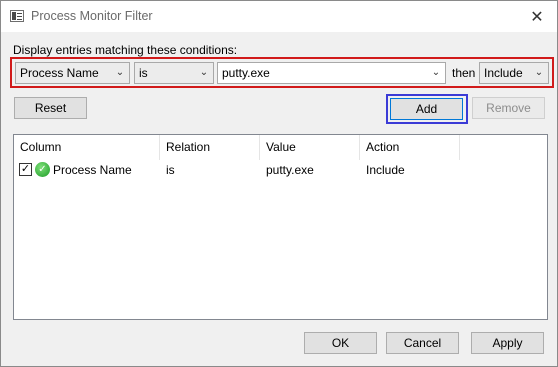 This screenshot has height=367, width=558. What do you see at coordinates (210, 147) in the screenshot?
I see `header-relation: Relation` at bounding box center [210, 147].